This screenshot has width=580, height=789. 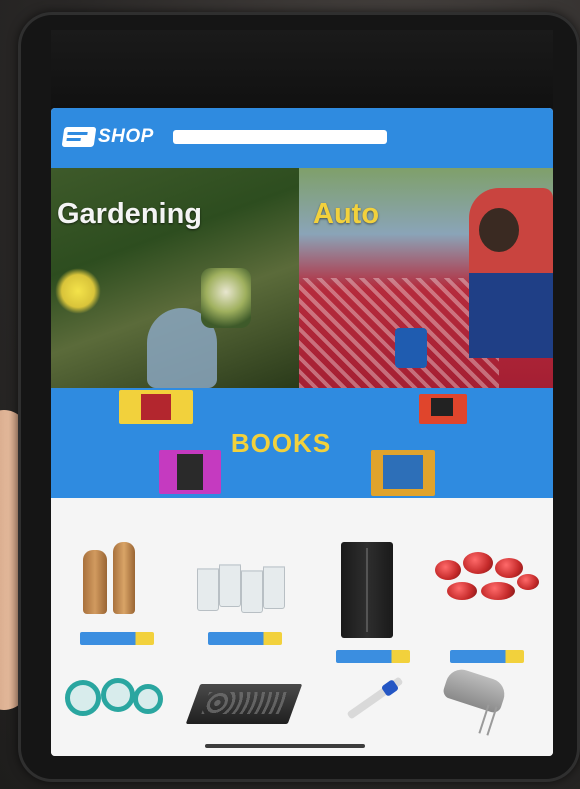 I want to click on category-label-gardening: Gardening, so click(x=130, y=214).